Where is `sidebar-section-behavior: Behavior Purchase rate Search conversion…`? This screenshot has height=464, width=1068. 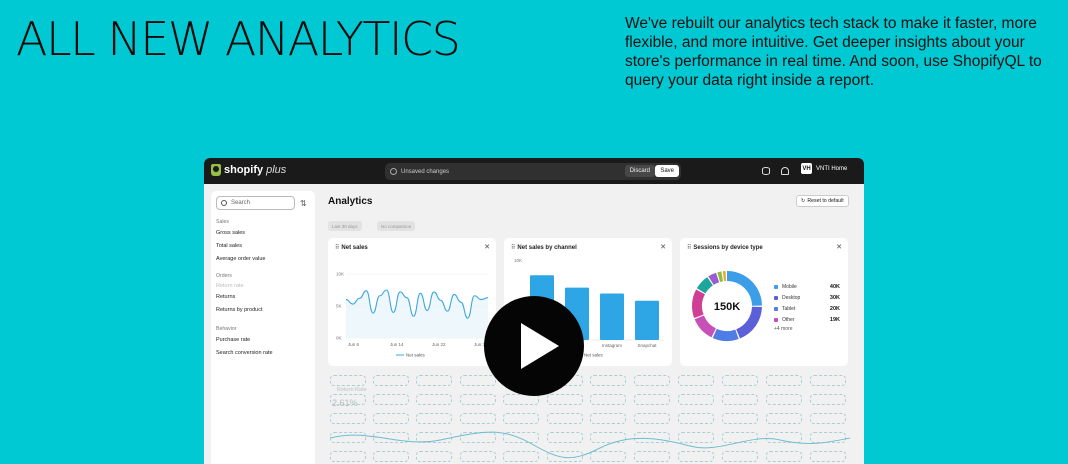
sidebar-section-behavior: Behavior Purchase rate Search conversion… is located at coordinates (244, 342).